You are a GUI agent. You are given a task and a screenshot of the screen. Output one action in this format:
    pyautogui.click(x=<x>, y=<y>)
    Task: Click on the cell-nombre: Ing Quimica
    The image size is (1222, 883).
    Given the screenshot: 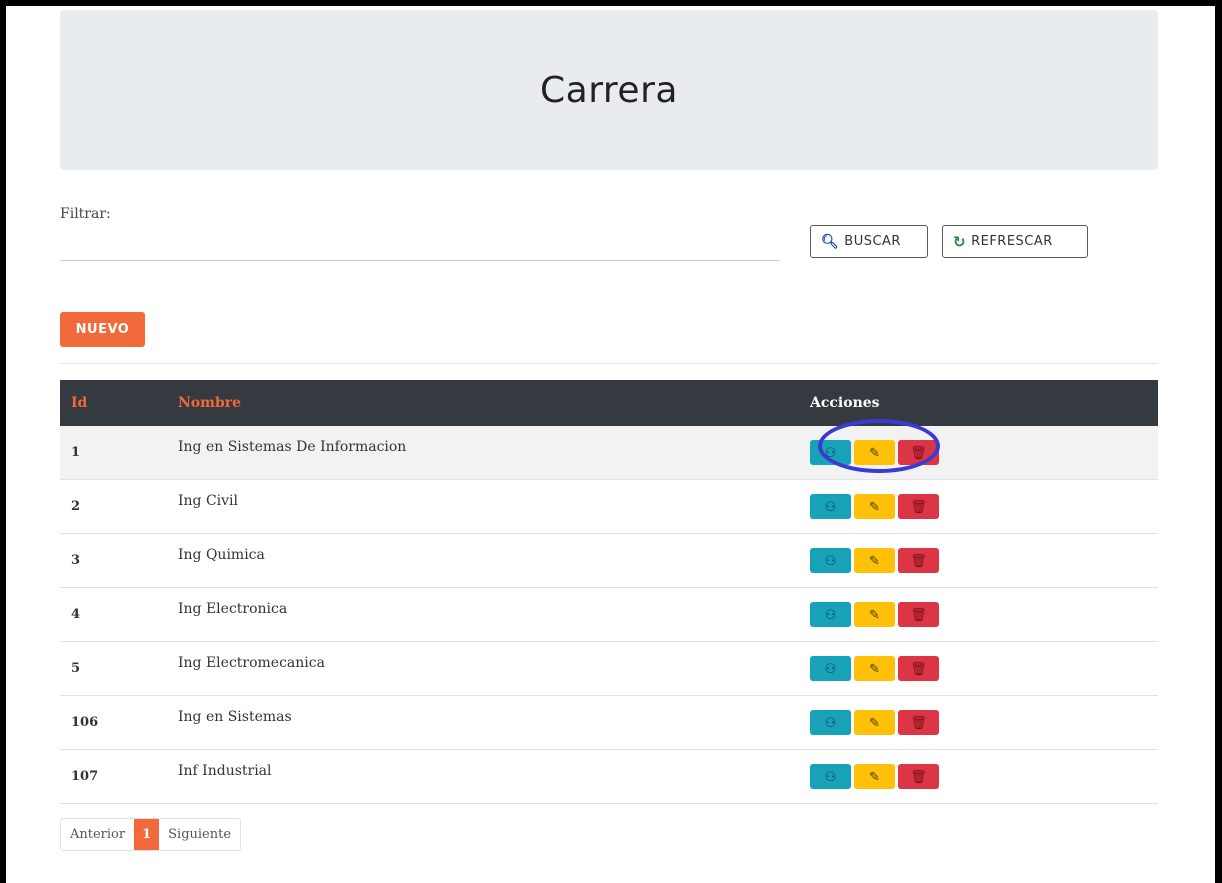 What is the action you would take?
    pyautogui.click(x=494, y=558)
    